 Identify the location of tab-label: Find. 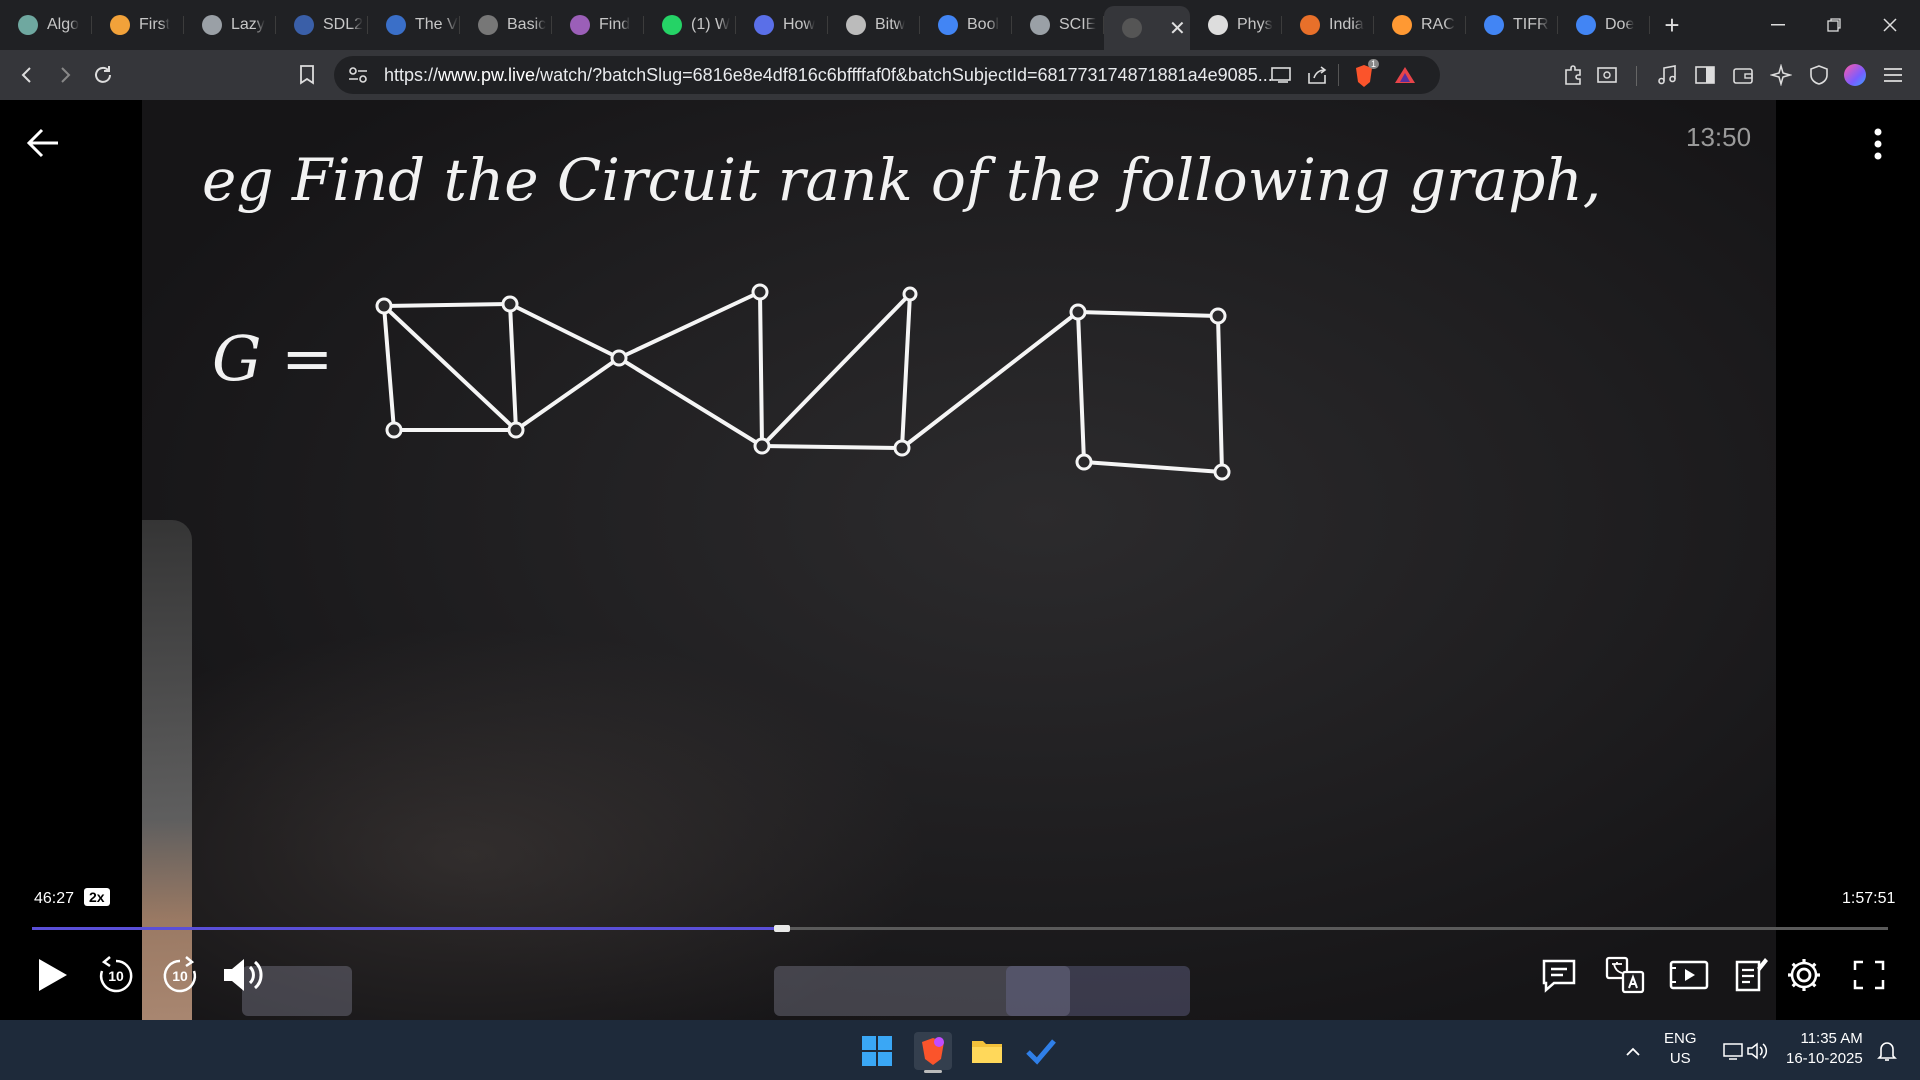
(615, 24).